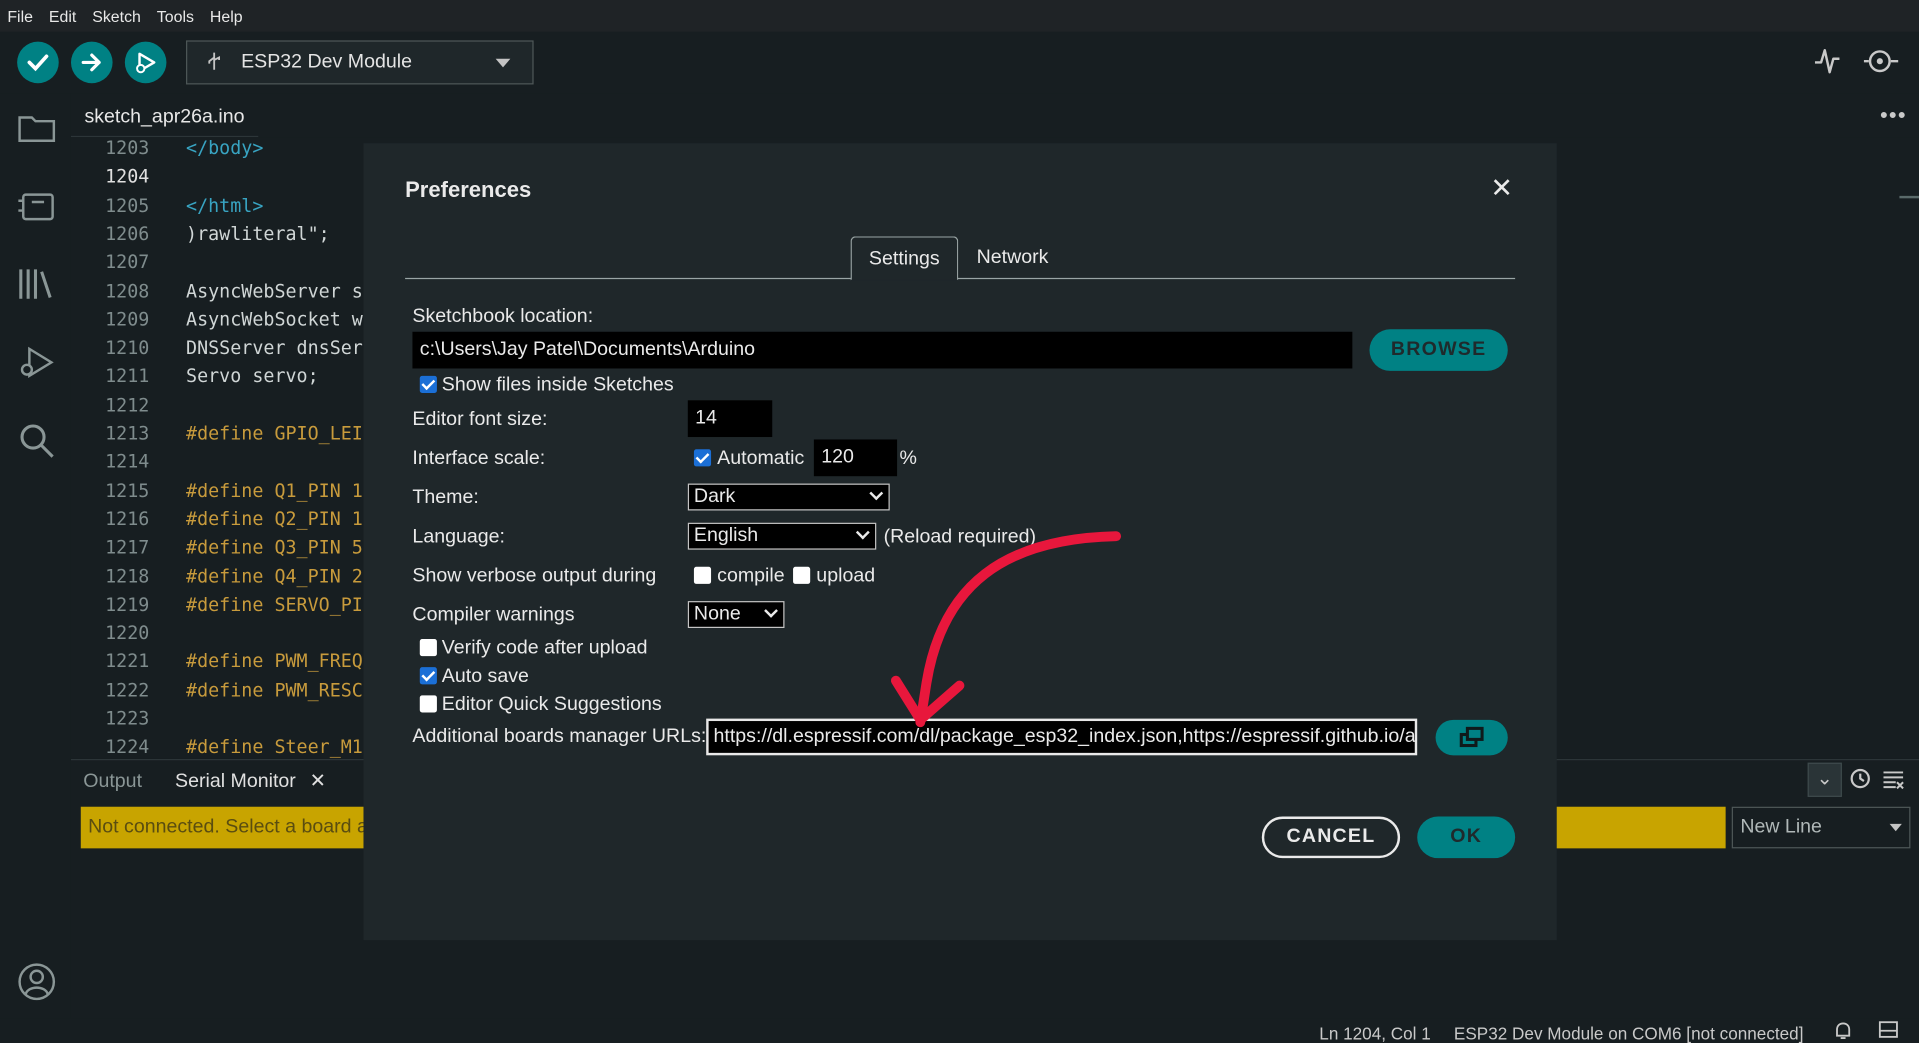  I want to click on upload-checkbox, so click(802, 575).